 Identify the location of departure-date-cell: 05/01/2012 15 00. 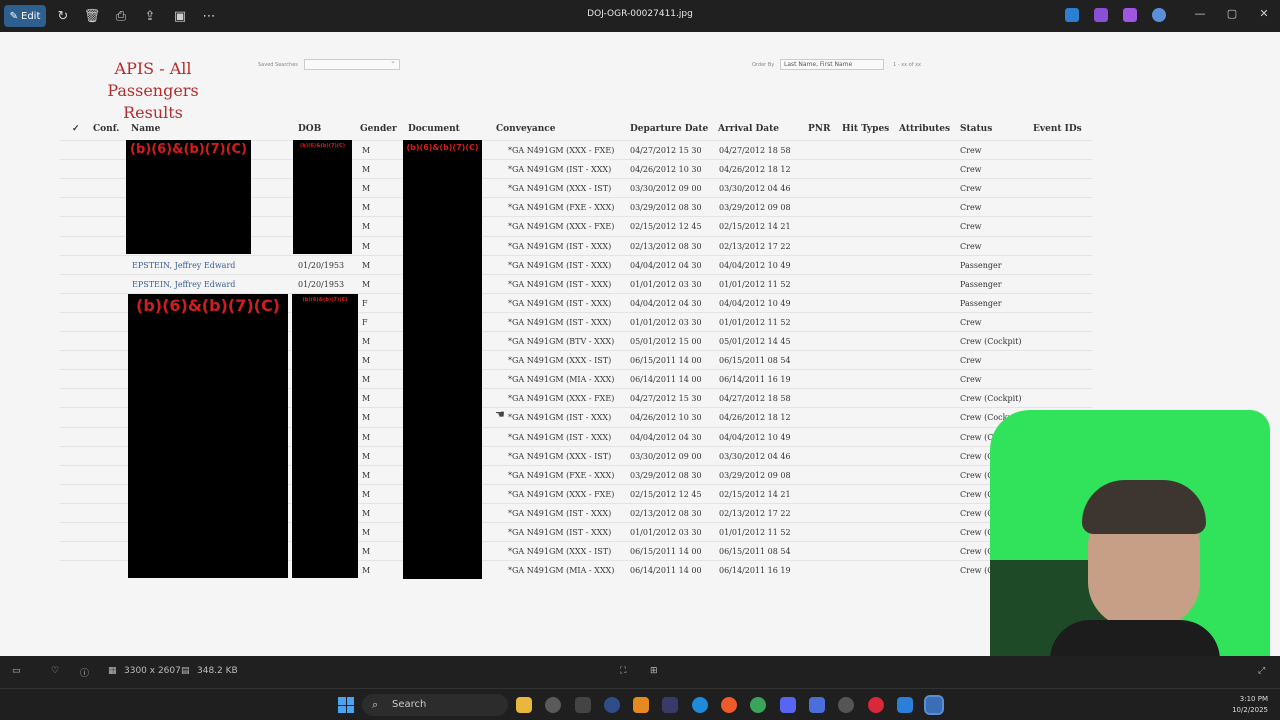
(666, 341).